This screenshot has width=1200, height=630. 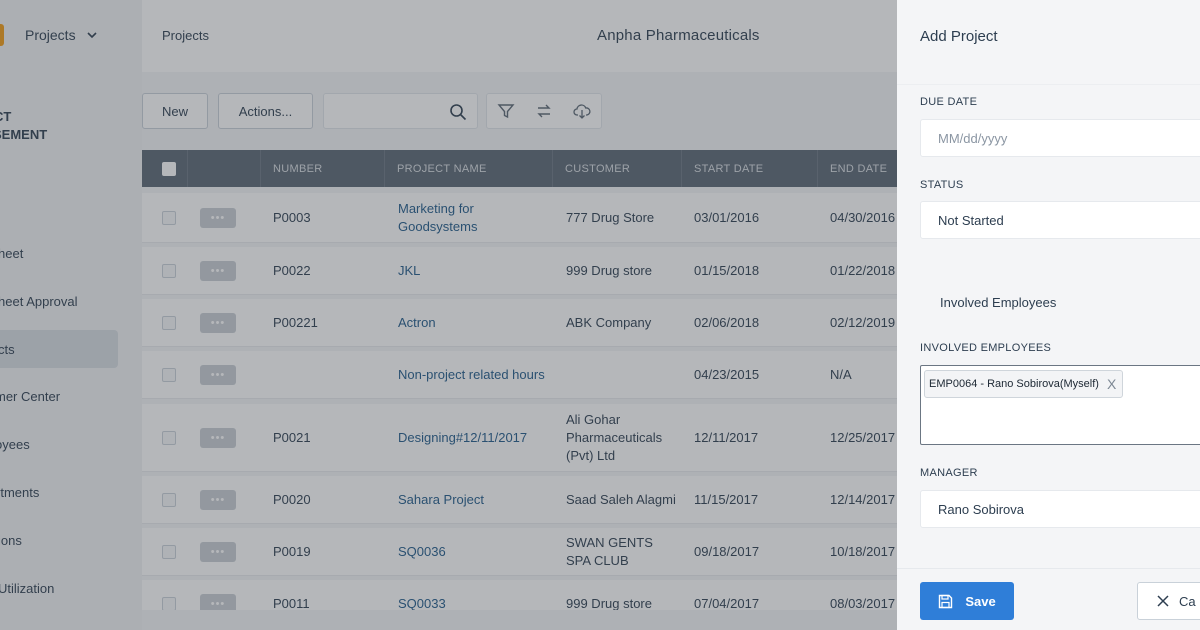 I want to click on divider, so click(x=1048, y=84).